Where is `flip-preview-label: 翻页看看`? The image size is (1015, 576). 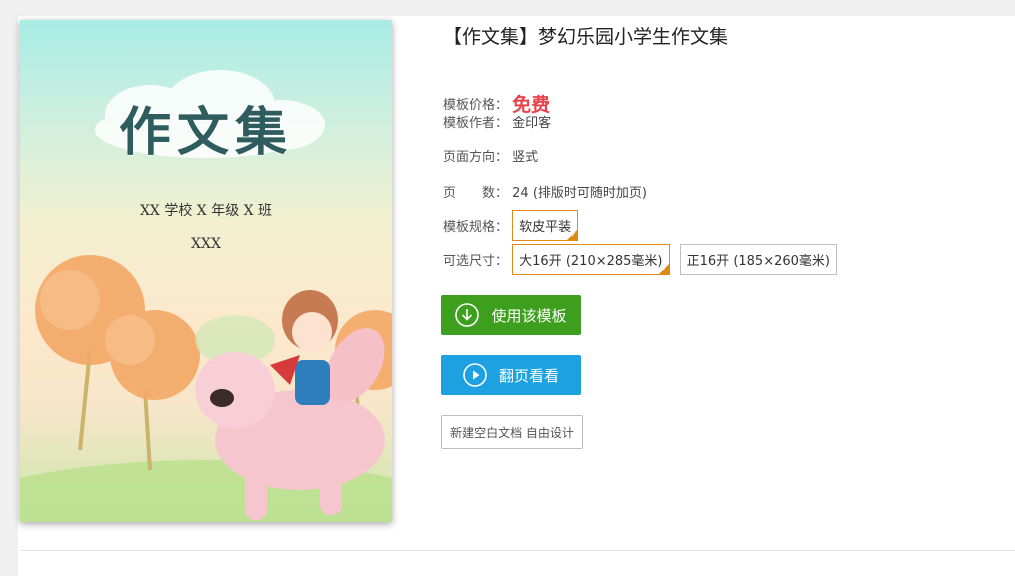 flip-preview-label: 翻页看看 is located at coordinates (528, 375).